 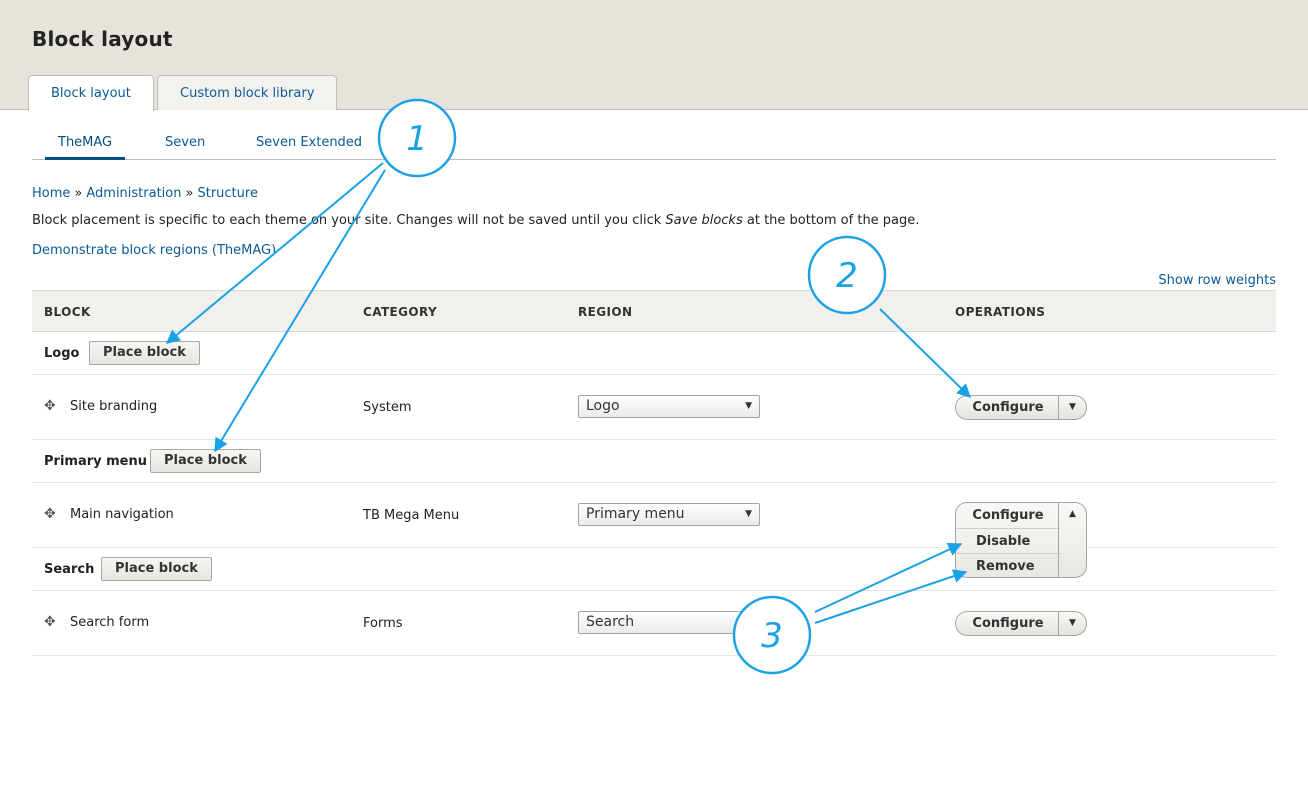 I want to click on breadcrumb: Home» Administration» Structure, so click(x=145, y=193).